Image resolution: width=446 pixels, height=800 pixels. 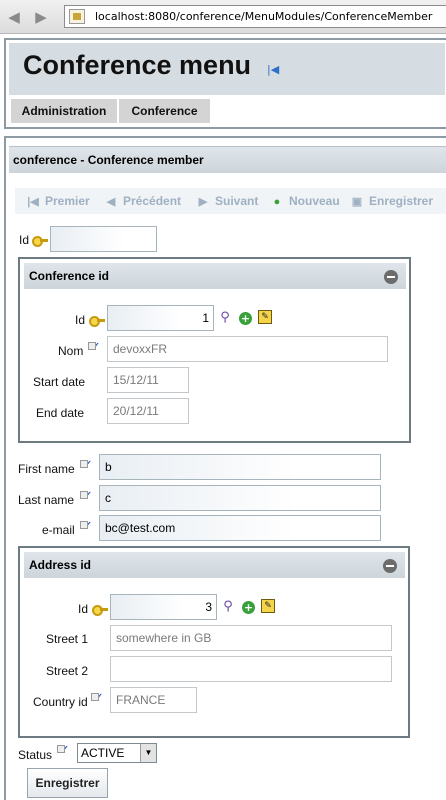 What do you see at coordinates (148, 380) in the screenshot?
I see `start-date-field: 15/12/11` at bounding box center [148, 380].